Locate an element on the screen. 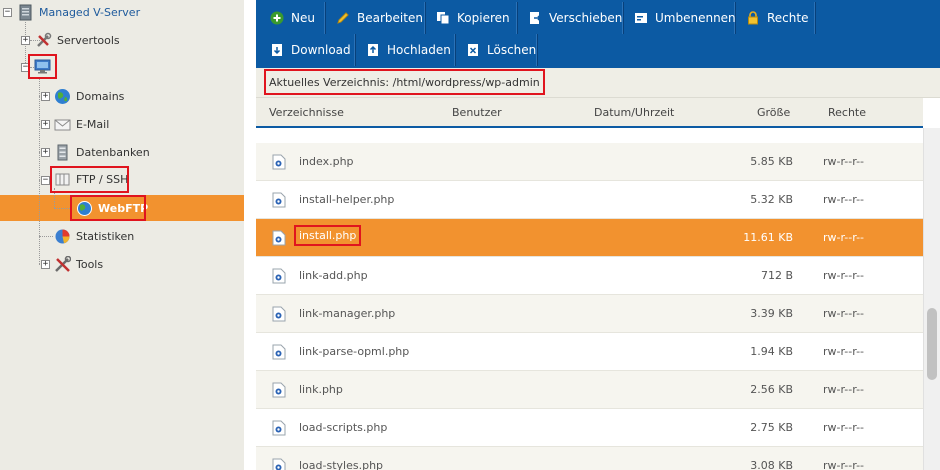 Image resolution: width=940 pixels, height=470 pixels. database-icon is located at coordinates (62, 152).